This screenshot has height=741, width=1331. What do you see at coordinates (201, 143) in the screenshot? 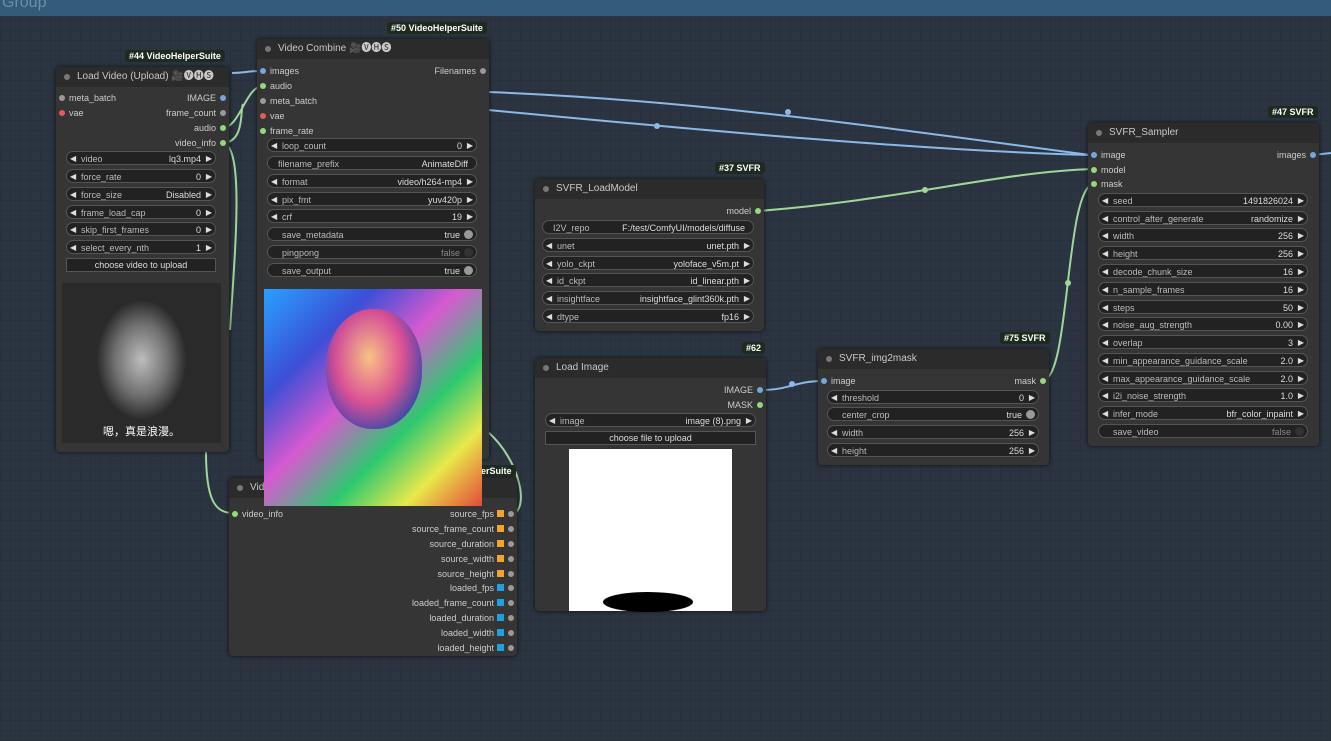
I see `output-video-info: video_info` at bounding box center [201, 143].